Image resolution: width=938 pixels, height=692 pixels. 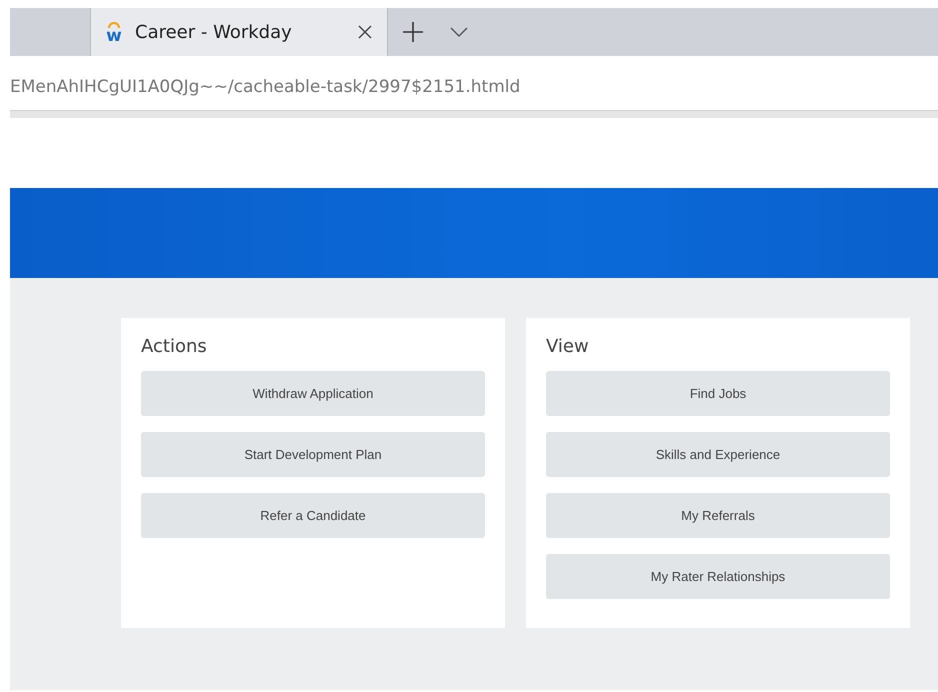 What do you see at coordinates (718, 393) in the screenshot?
I see `action-button: Find Jobs` at bounding box center [718, 393].